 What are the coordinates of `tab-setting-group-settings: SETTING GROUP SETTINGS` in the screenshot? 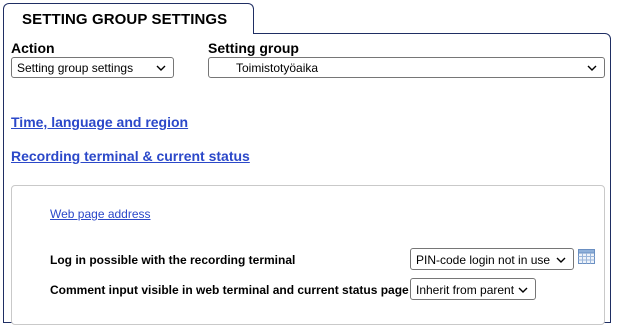 It's located at (128, 18).